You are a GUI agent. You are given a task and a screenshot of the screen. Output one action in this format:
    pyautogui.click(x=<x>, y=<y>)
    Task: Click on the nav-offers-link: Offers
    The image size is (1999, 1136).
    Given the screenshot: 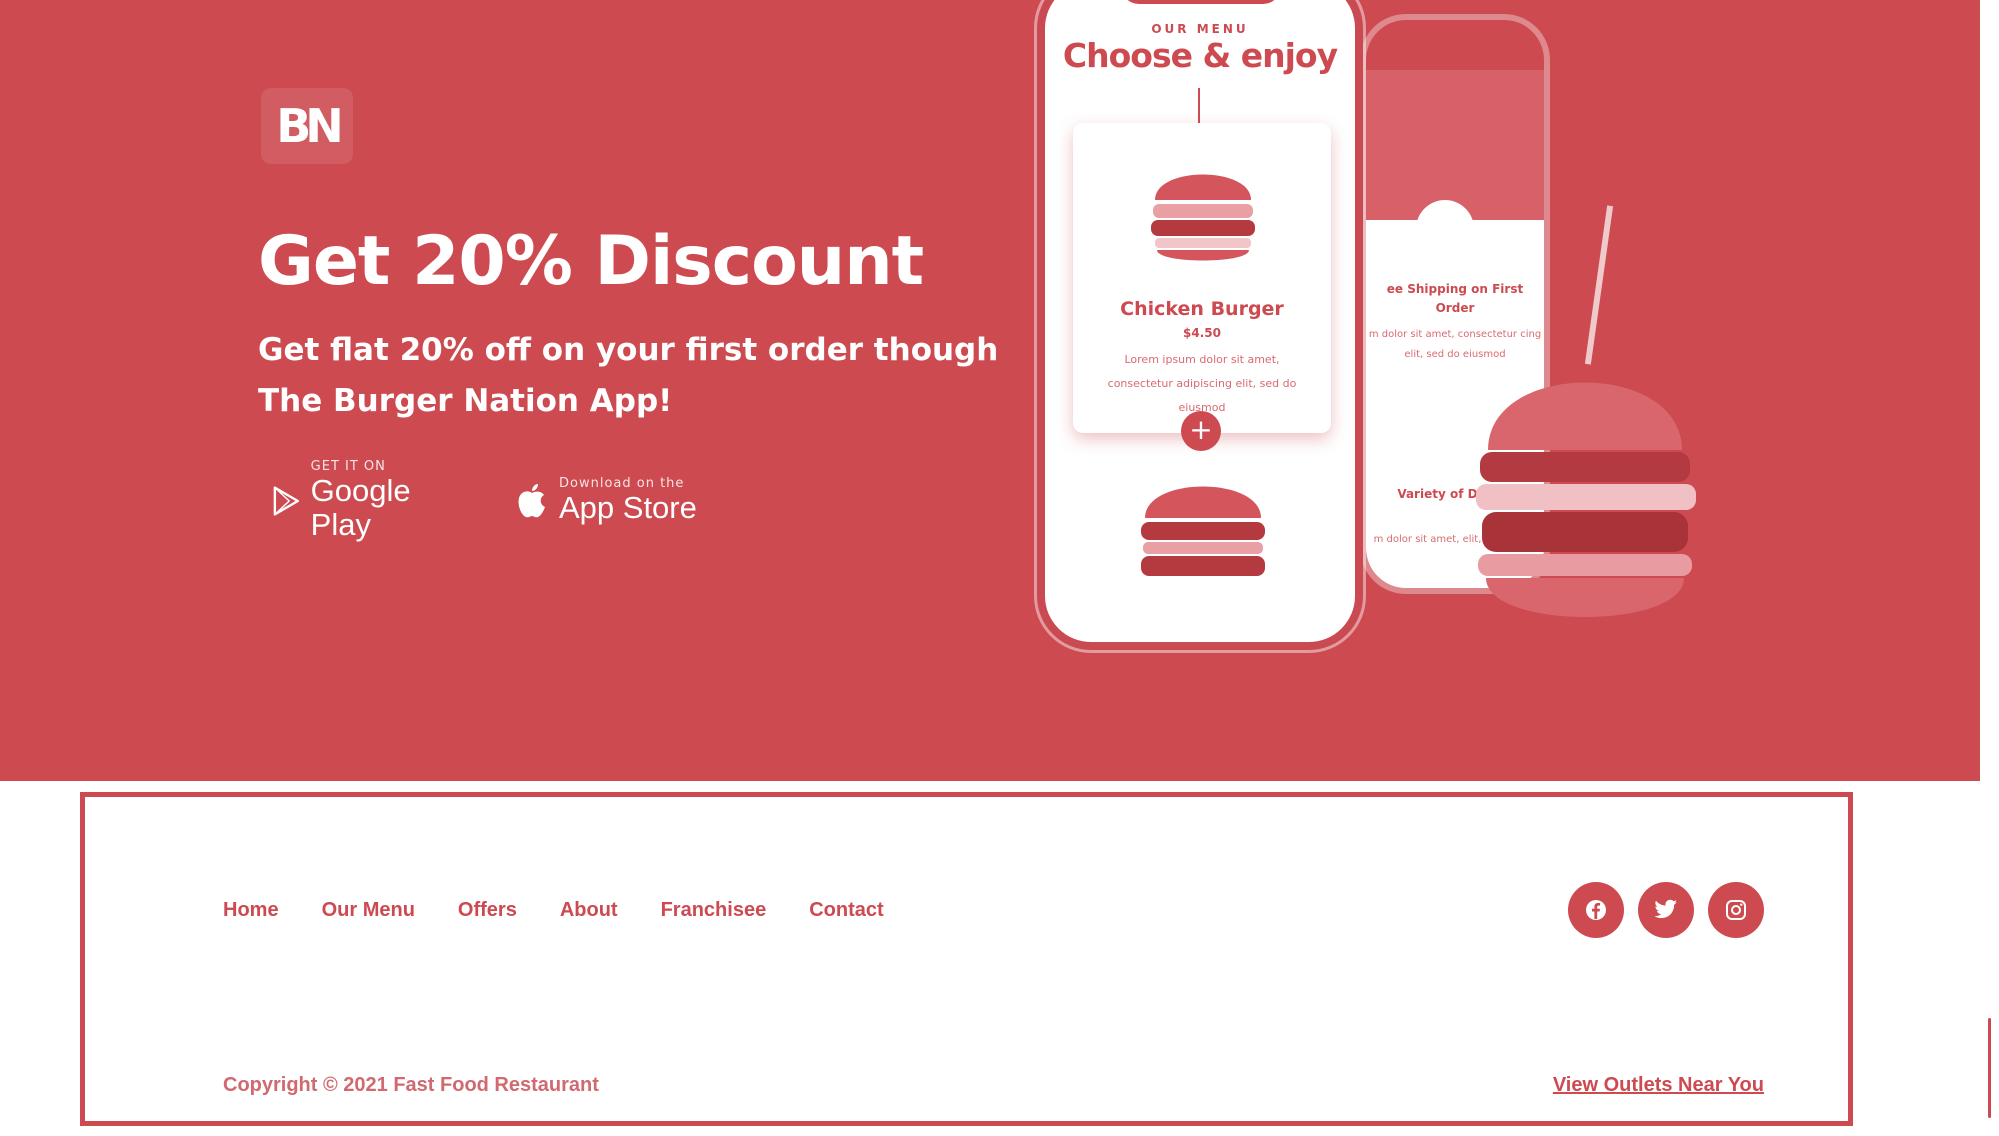 What is the action you would take?
    pyautogui.click(x=487, y=910)
    